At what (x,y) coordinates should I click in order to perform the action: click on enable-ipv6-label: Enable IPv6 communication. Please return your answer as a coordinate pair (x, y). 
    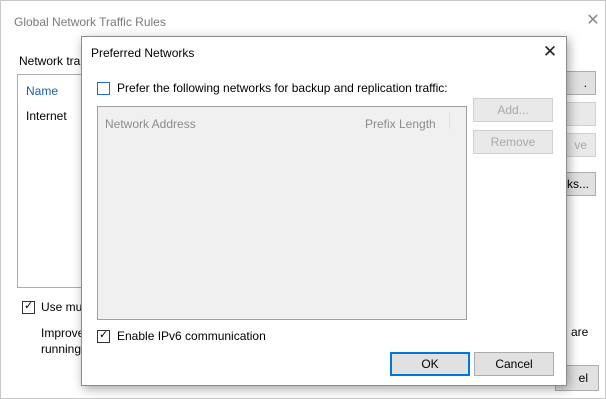
    Looking at the image, I should click on (191, 336).